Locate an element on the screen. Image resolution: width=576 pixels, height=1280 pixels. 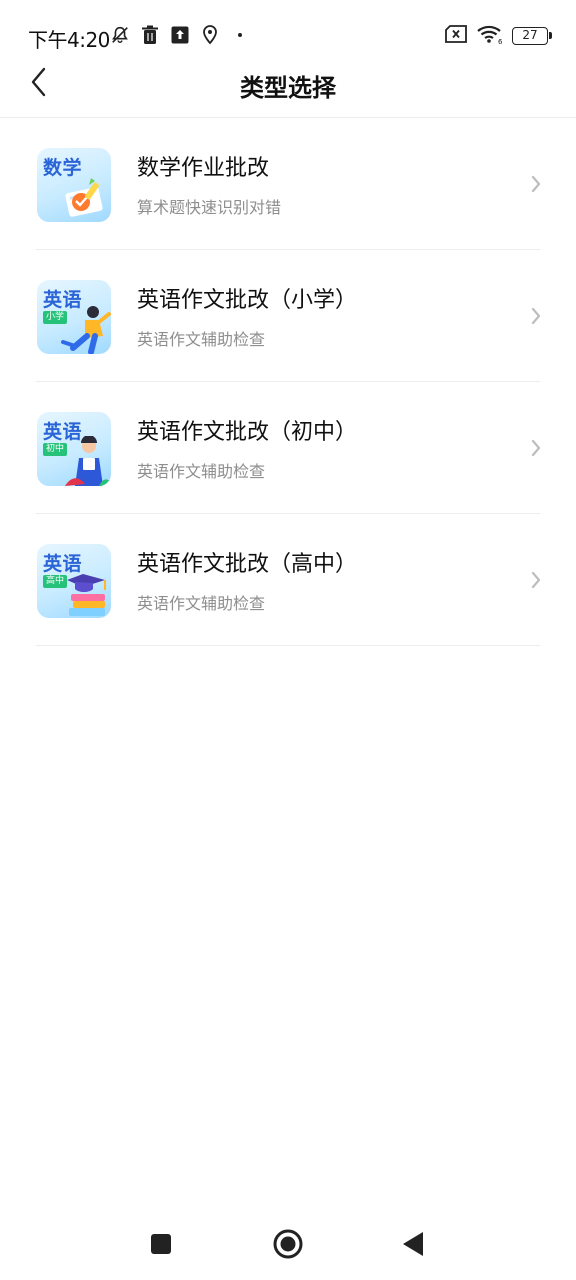
title-bar: 类型选择 is located at coordinates (288, 87).